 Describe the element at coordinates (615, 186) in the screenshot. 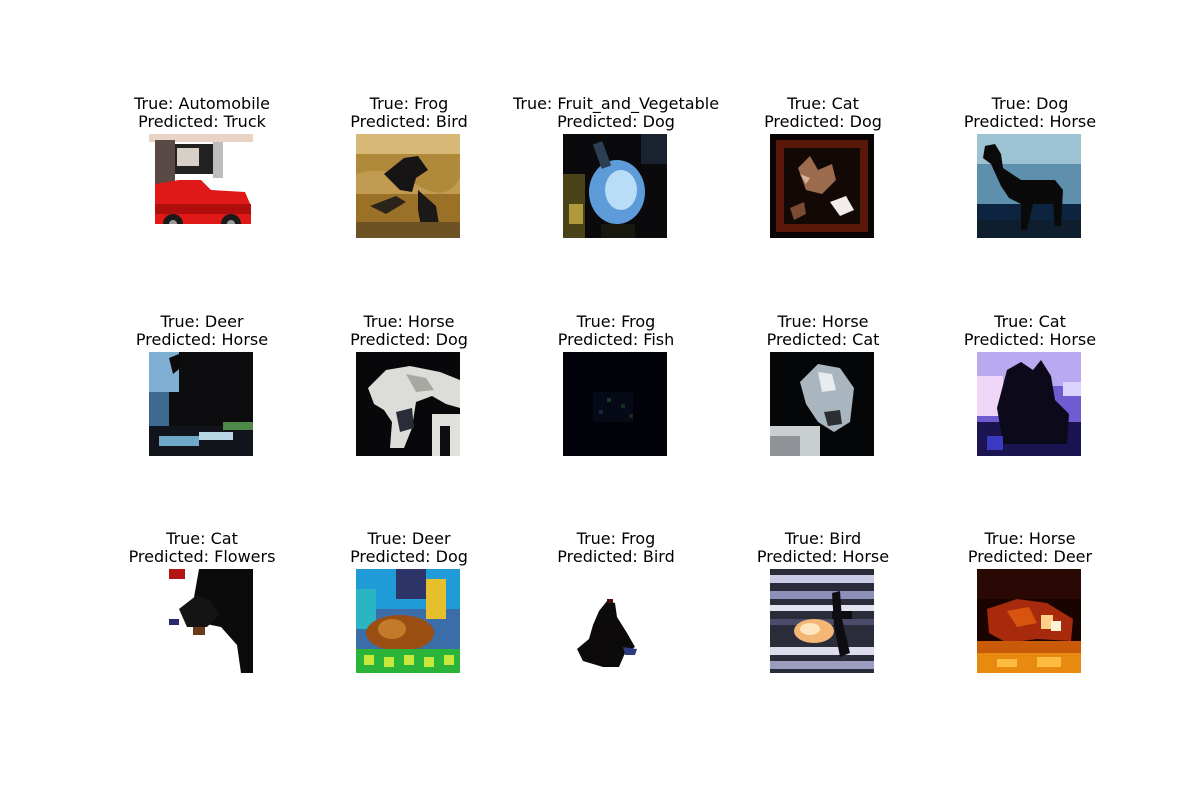

I see `blue-fruit-icon` at that location.